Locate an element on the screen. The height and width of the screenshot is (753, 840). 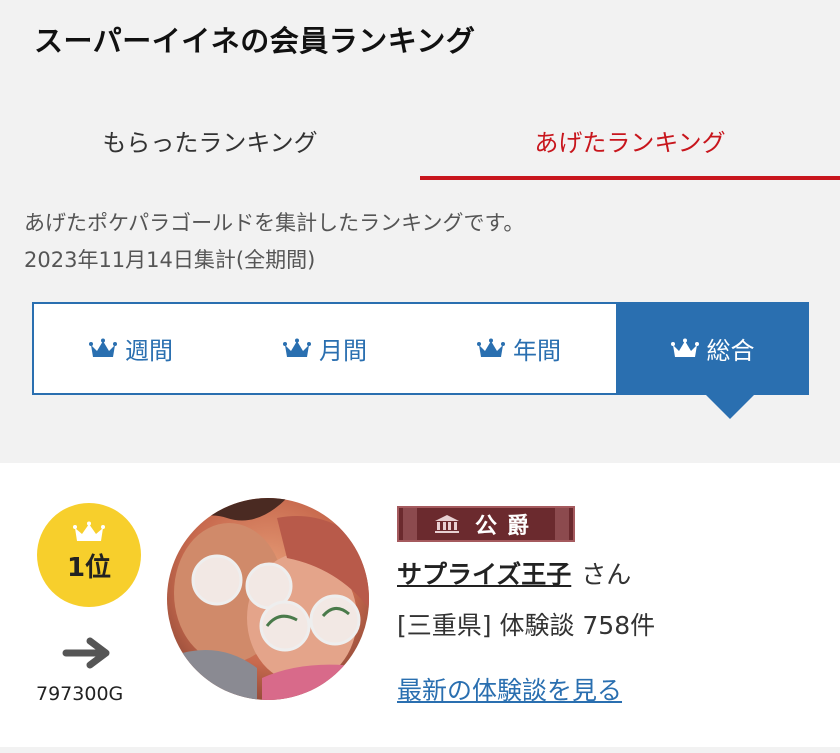
active-tab-caret is located at coordinates (730, 407).